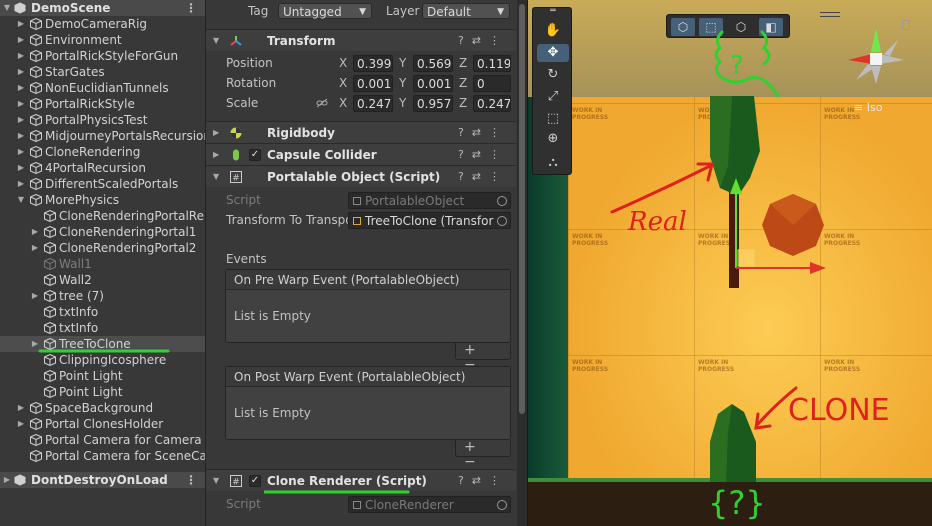 Image resolution: width=932 pixels, height=526 pixels. Describe the element at coordinates (102, 456) in the screenshot. I see `hierarchy-item: Portal Camera for SceneCam` at that location.